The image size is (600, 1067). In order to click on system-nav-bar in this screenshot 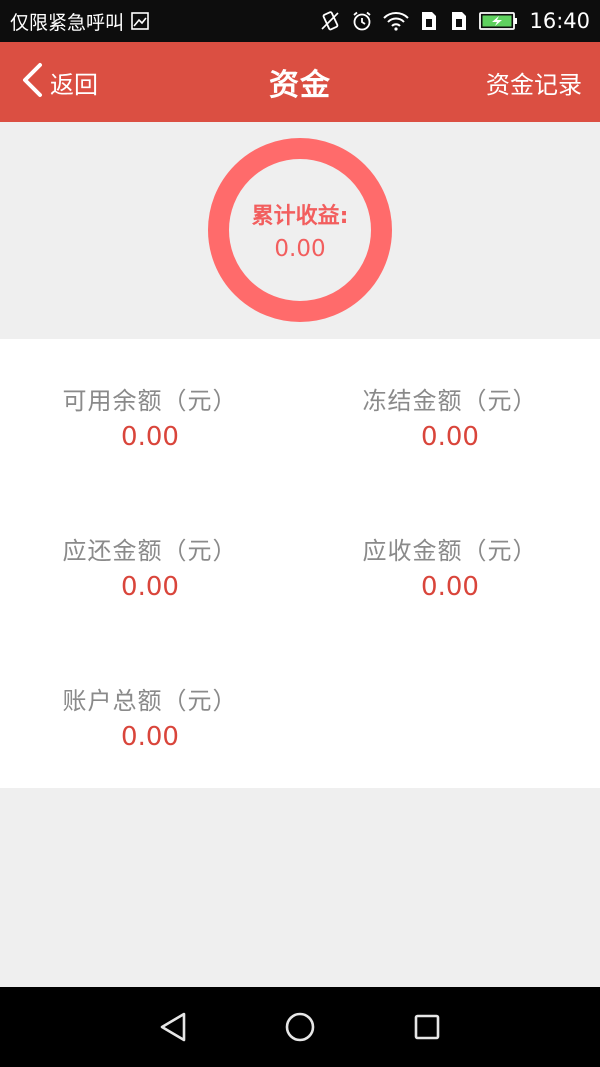, I will do `click(300, 1027)`.